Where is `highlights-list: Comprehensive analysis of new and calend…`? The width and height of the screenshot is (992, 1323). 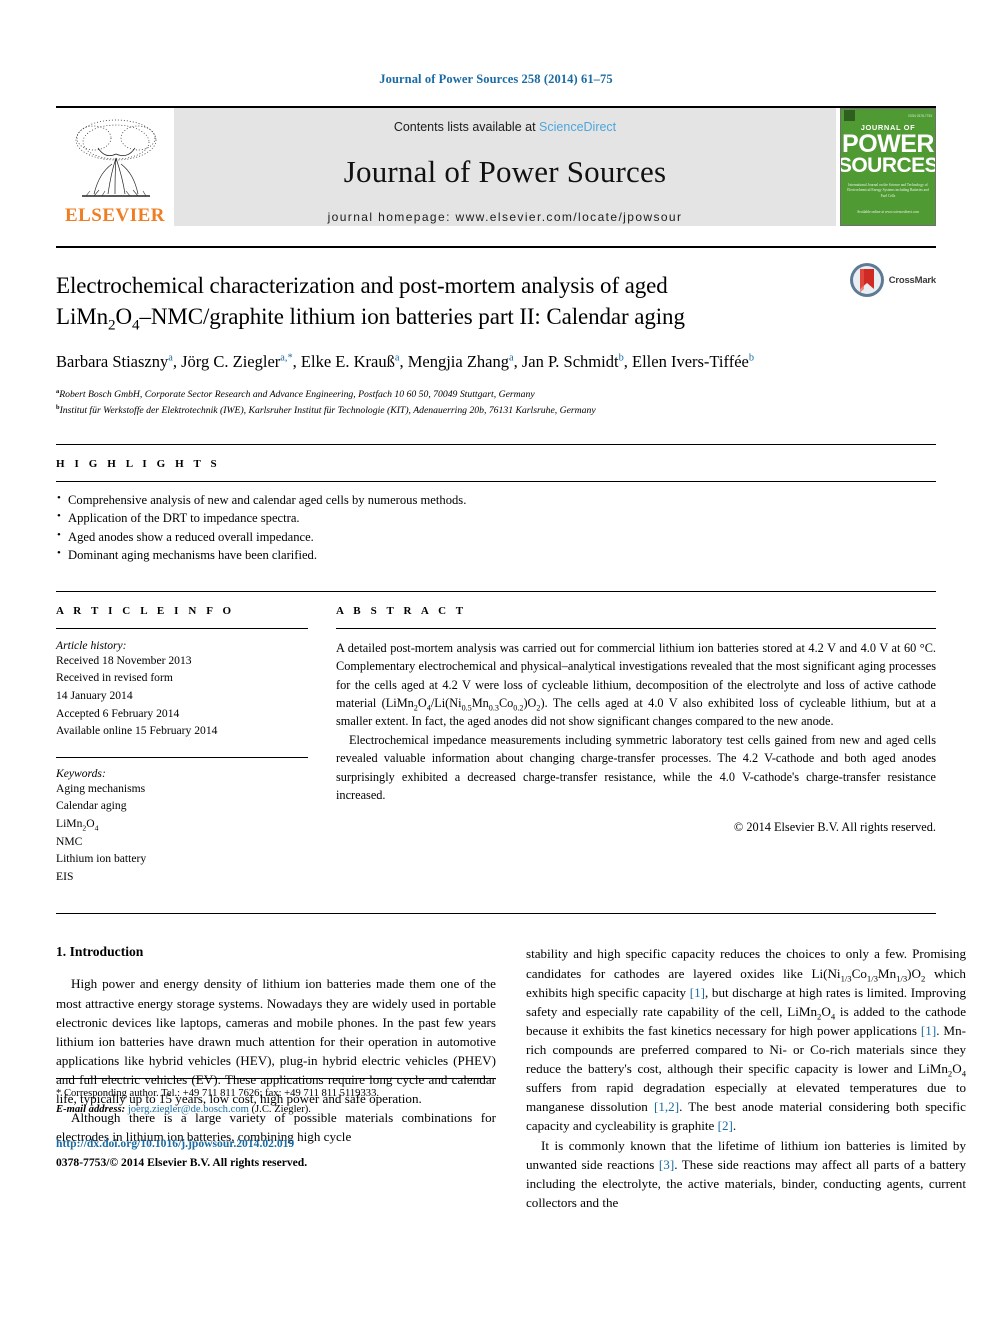 highlights-list: Comprehensive analysis of new and calend… is located at coordinates (496, 527).